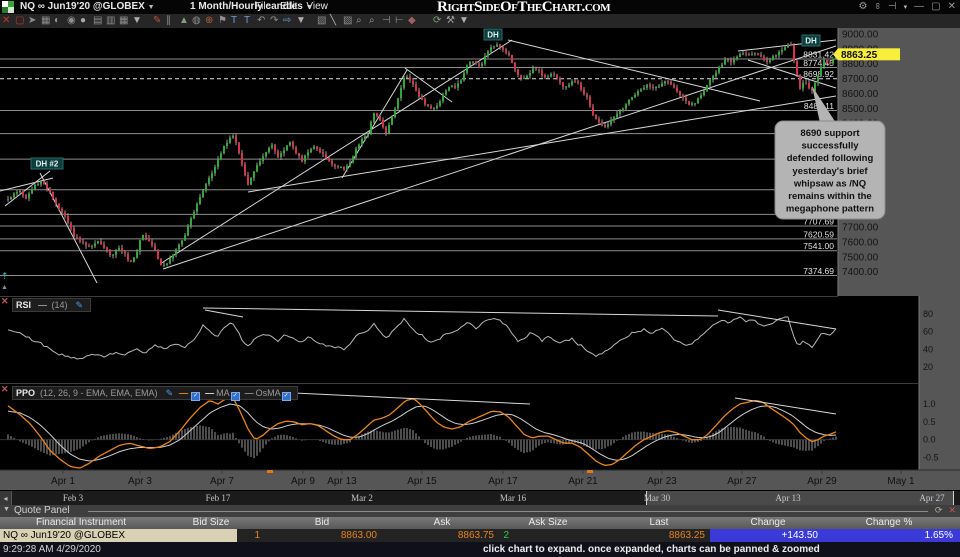 This screenshot has height=557, width=960. What do you see at coordinates (932, 498) in the screenshot?
I see `scrollbar-date-label: Apr 27` at bounding box center [932, 498].